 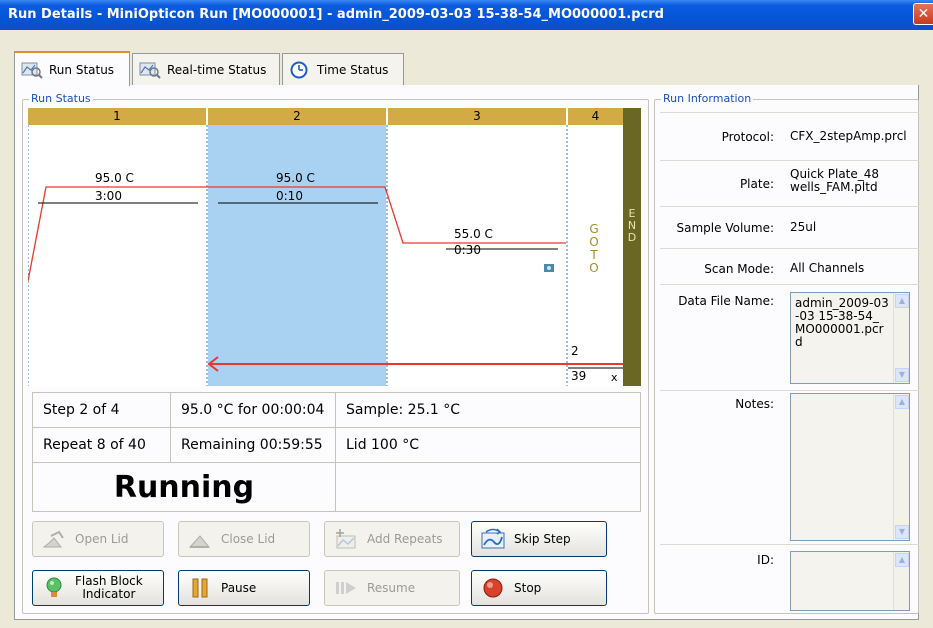 I want to click on resume-button: Resume, so click(x=392, y=588).